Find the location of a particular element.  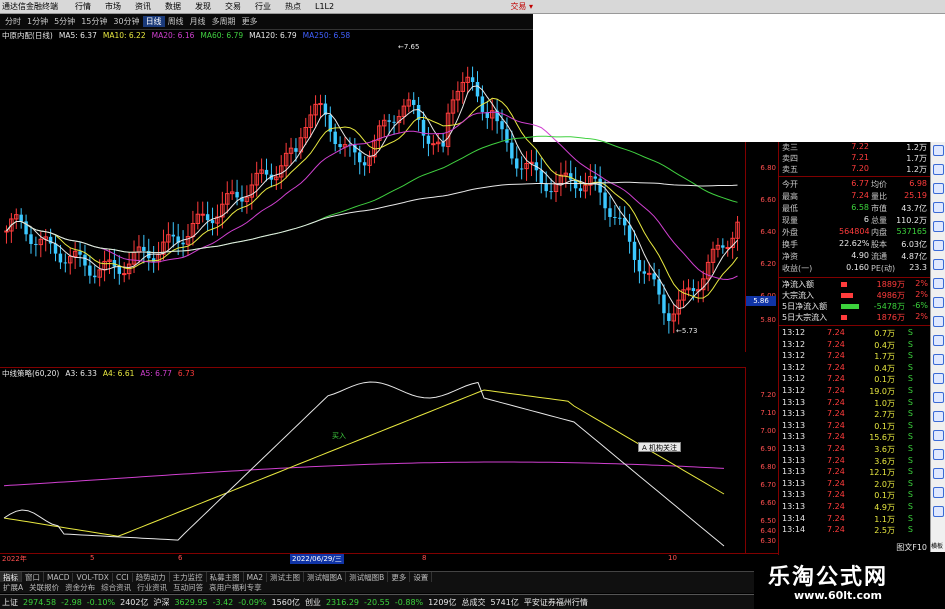

tab-settings: 设置 is located at coordinates (421, 577).